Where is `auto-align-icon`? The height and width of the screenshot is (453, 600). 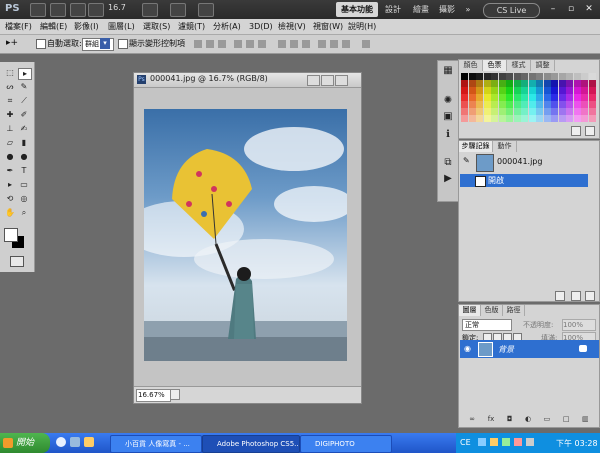 auto-align-icon is located at coordinates (366, 44).